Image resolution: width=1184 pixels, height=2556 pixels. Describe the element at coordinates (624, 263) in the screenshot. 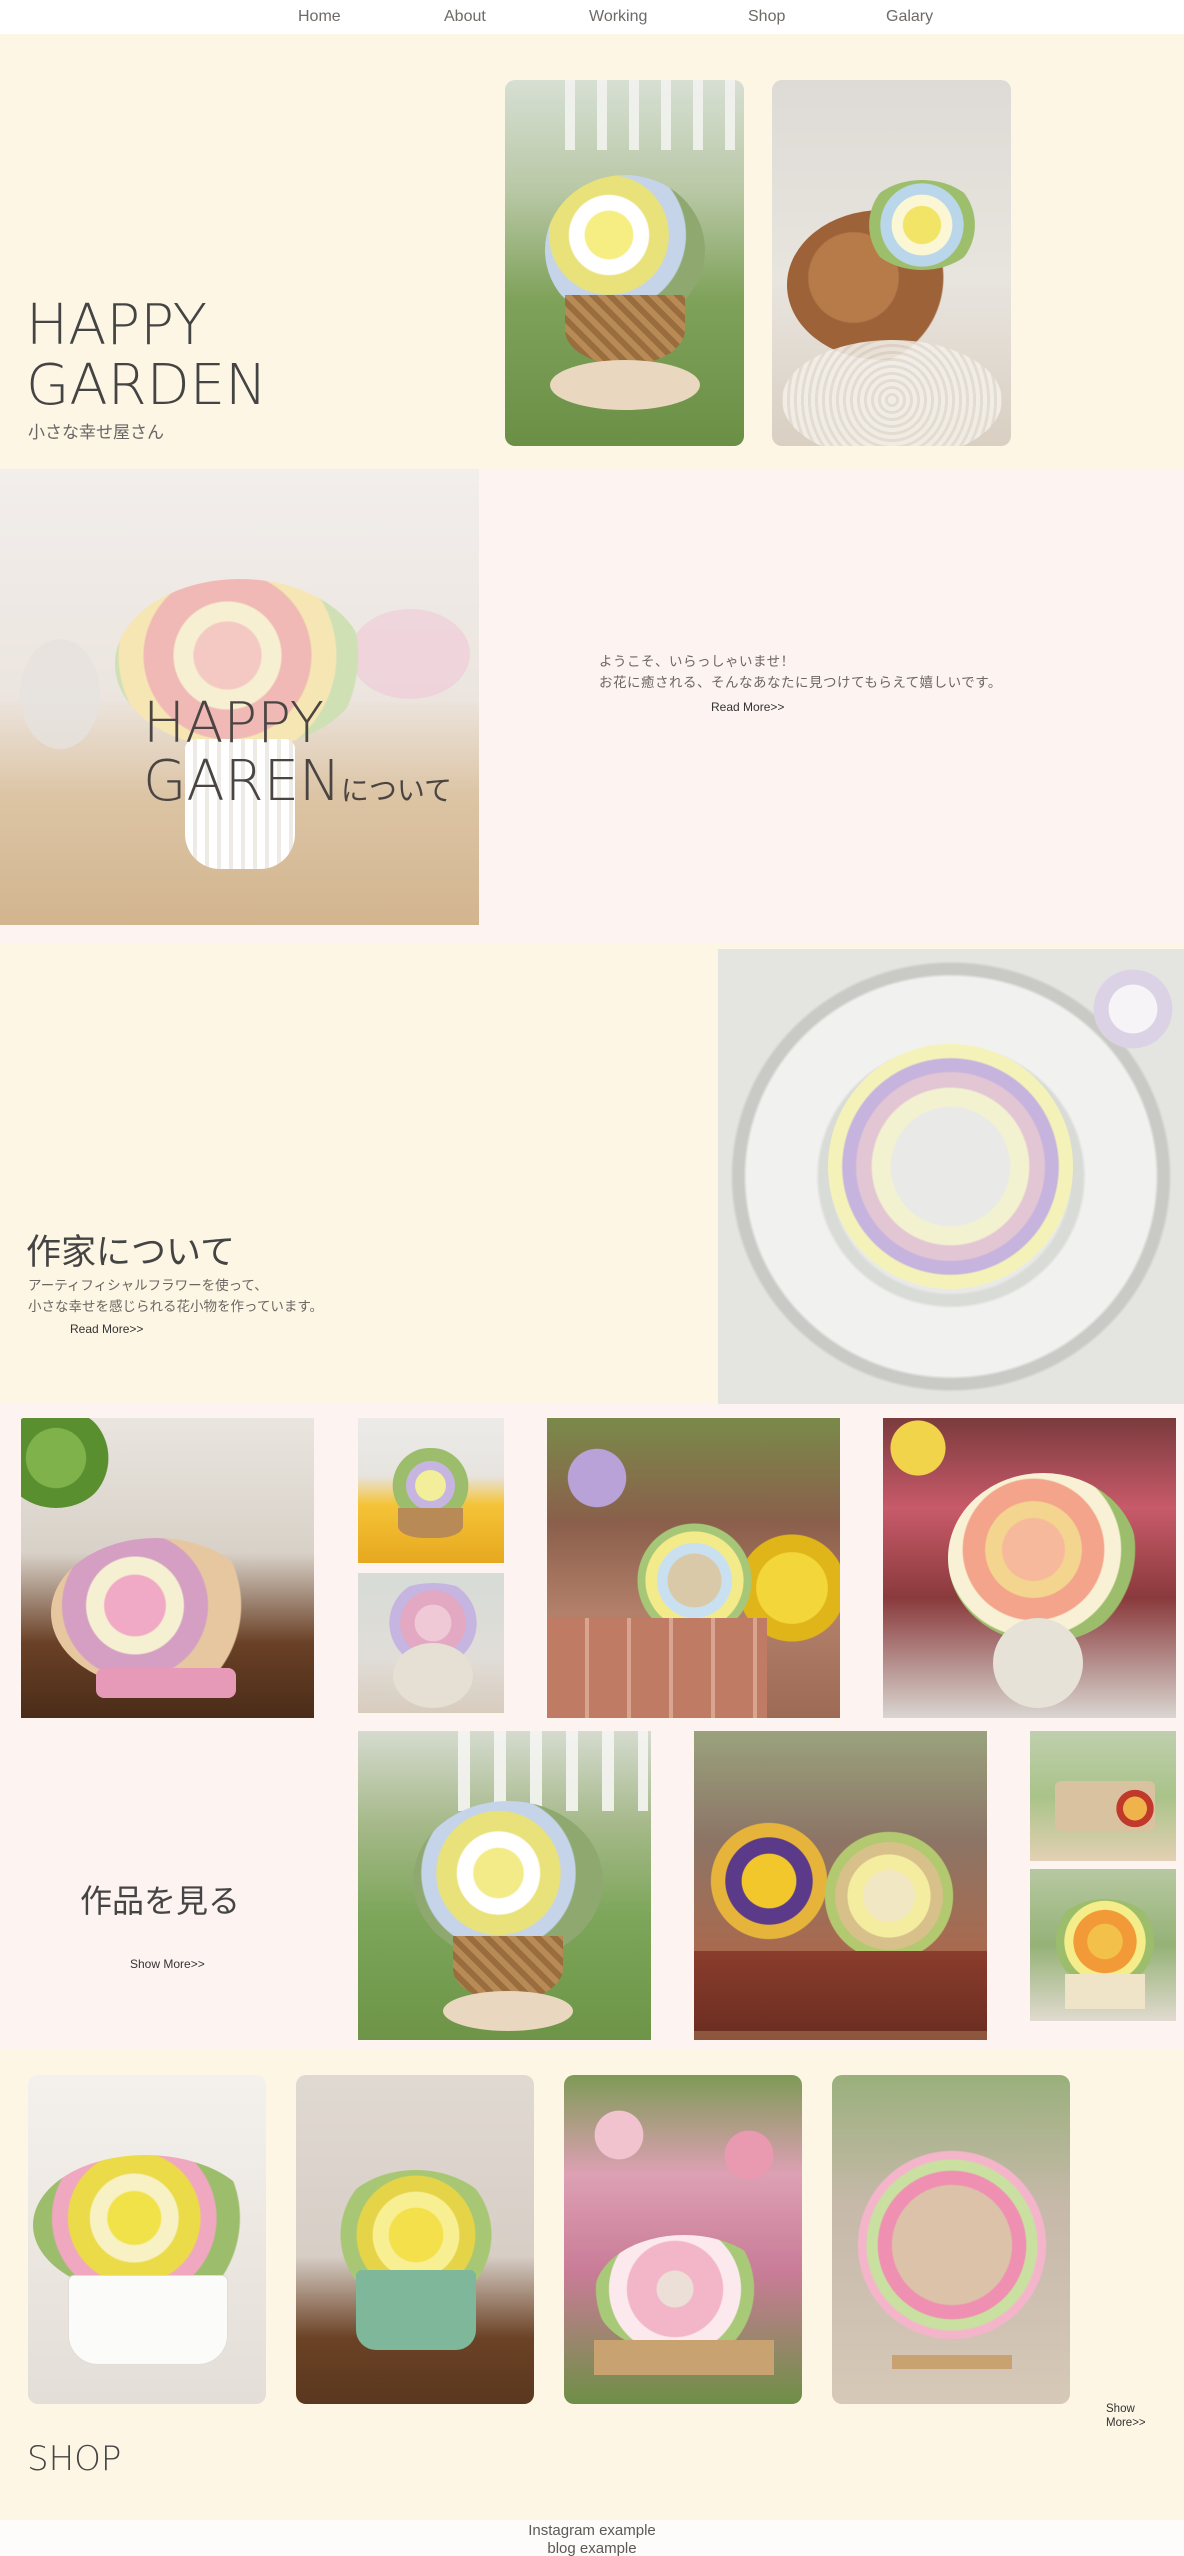

I see `hero-photo-basket-bouquet` at that location.